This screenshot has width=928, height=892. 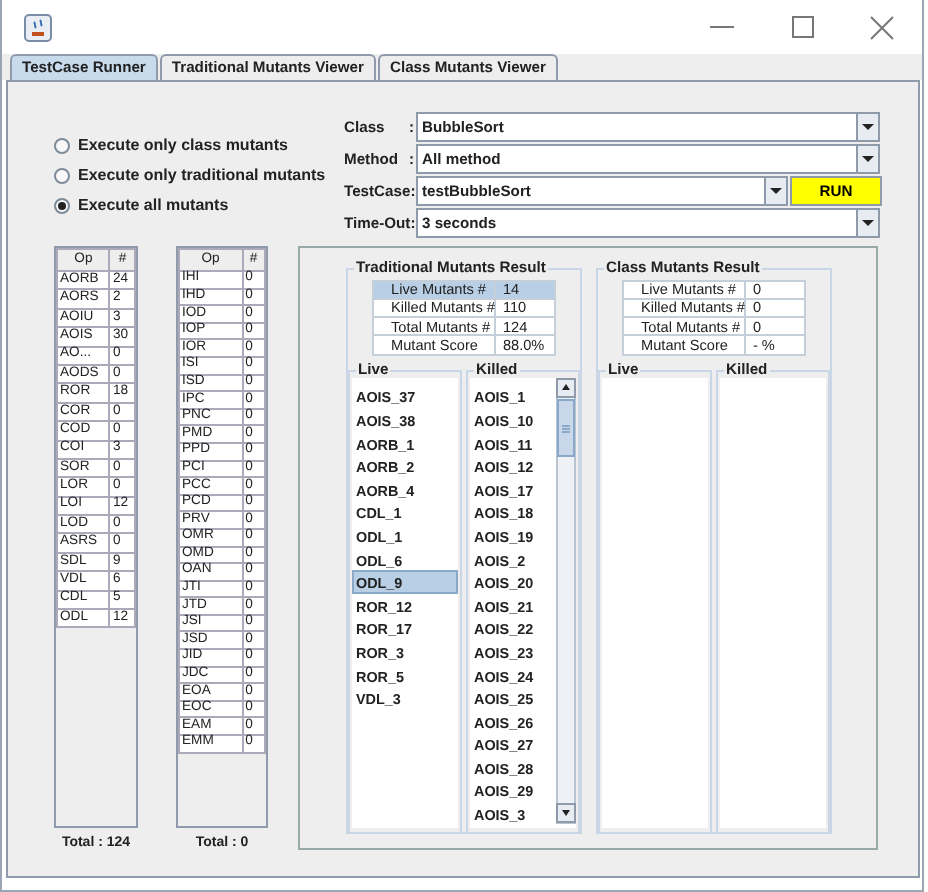 I want to click on close-icon, so click(x=882, y=27).